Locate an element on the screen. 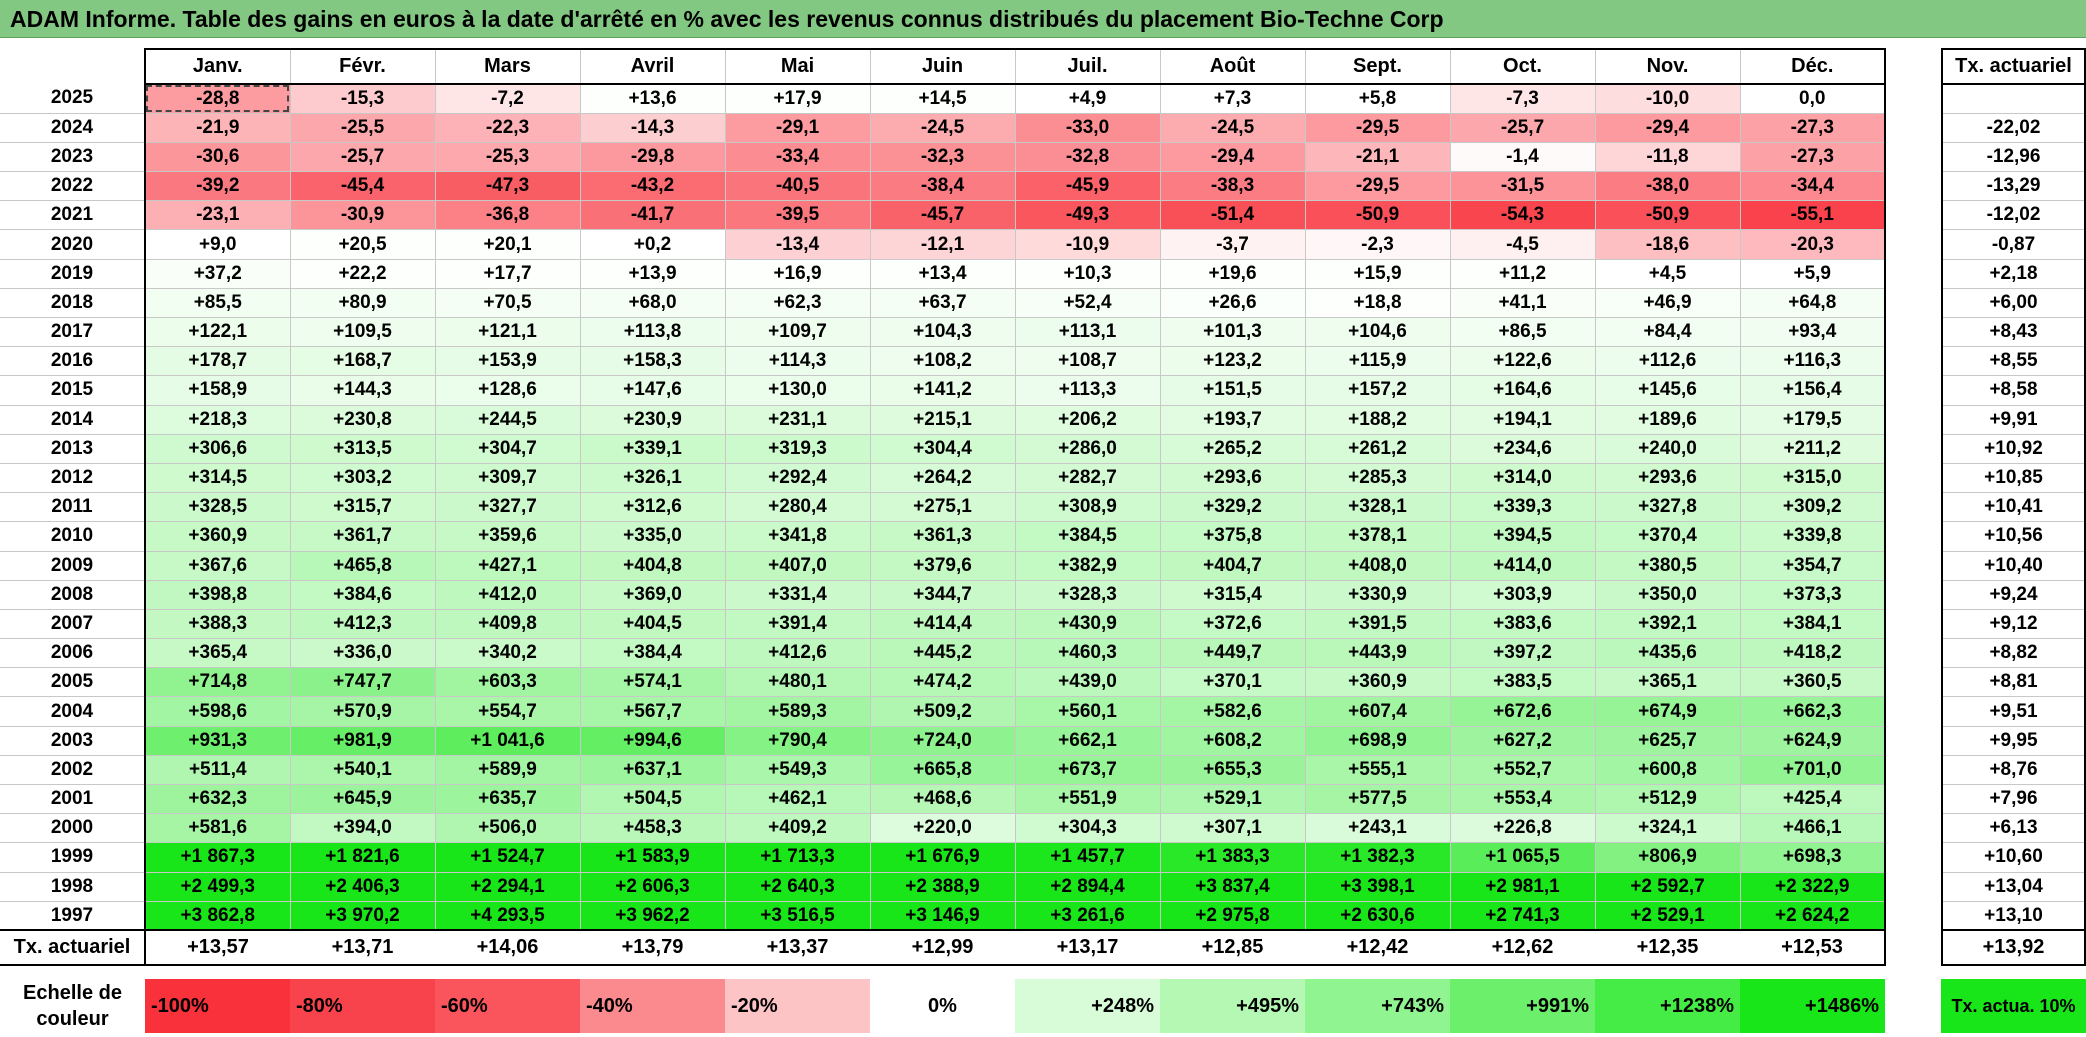 This screenshot has width=2086, height=1037. gain-cell: +168,7 is located at coordinates (362, 361).